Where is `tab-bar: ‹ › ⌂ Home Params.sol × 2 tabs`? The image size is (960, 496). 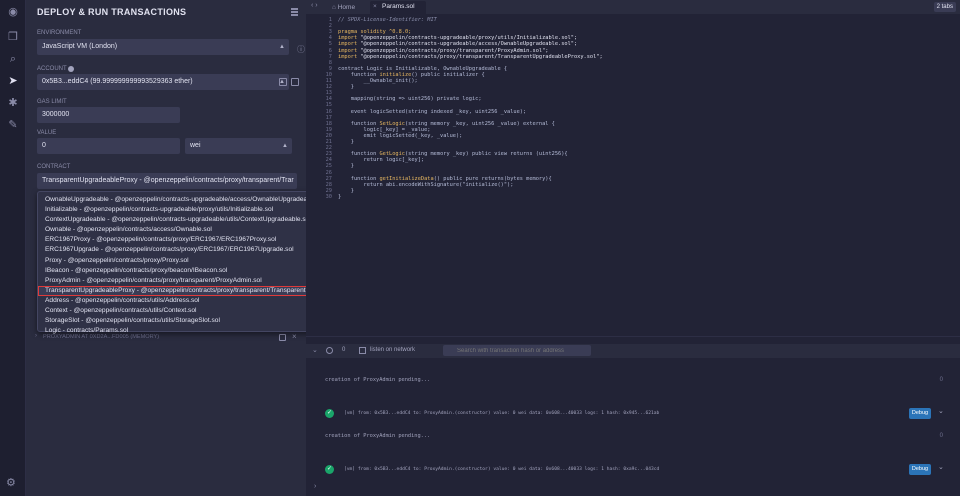 tab-bar: ‹ › ⌂ Home Params.sol × 2 tabs is located at coordinates (633, 7).